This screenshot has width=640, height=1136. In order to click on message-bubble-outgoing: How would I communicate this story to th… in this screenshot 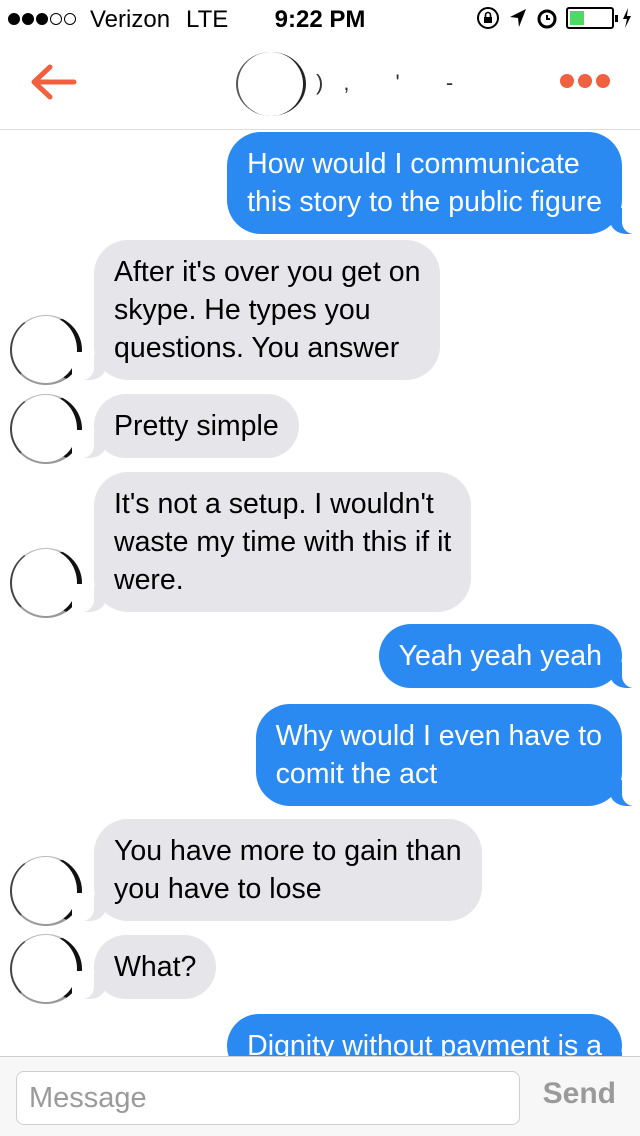, I will do `click(433, 183)`.